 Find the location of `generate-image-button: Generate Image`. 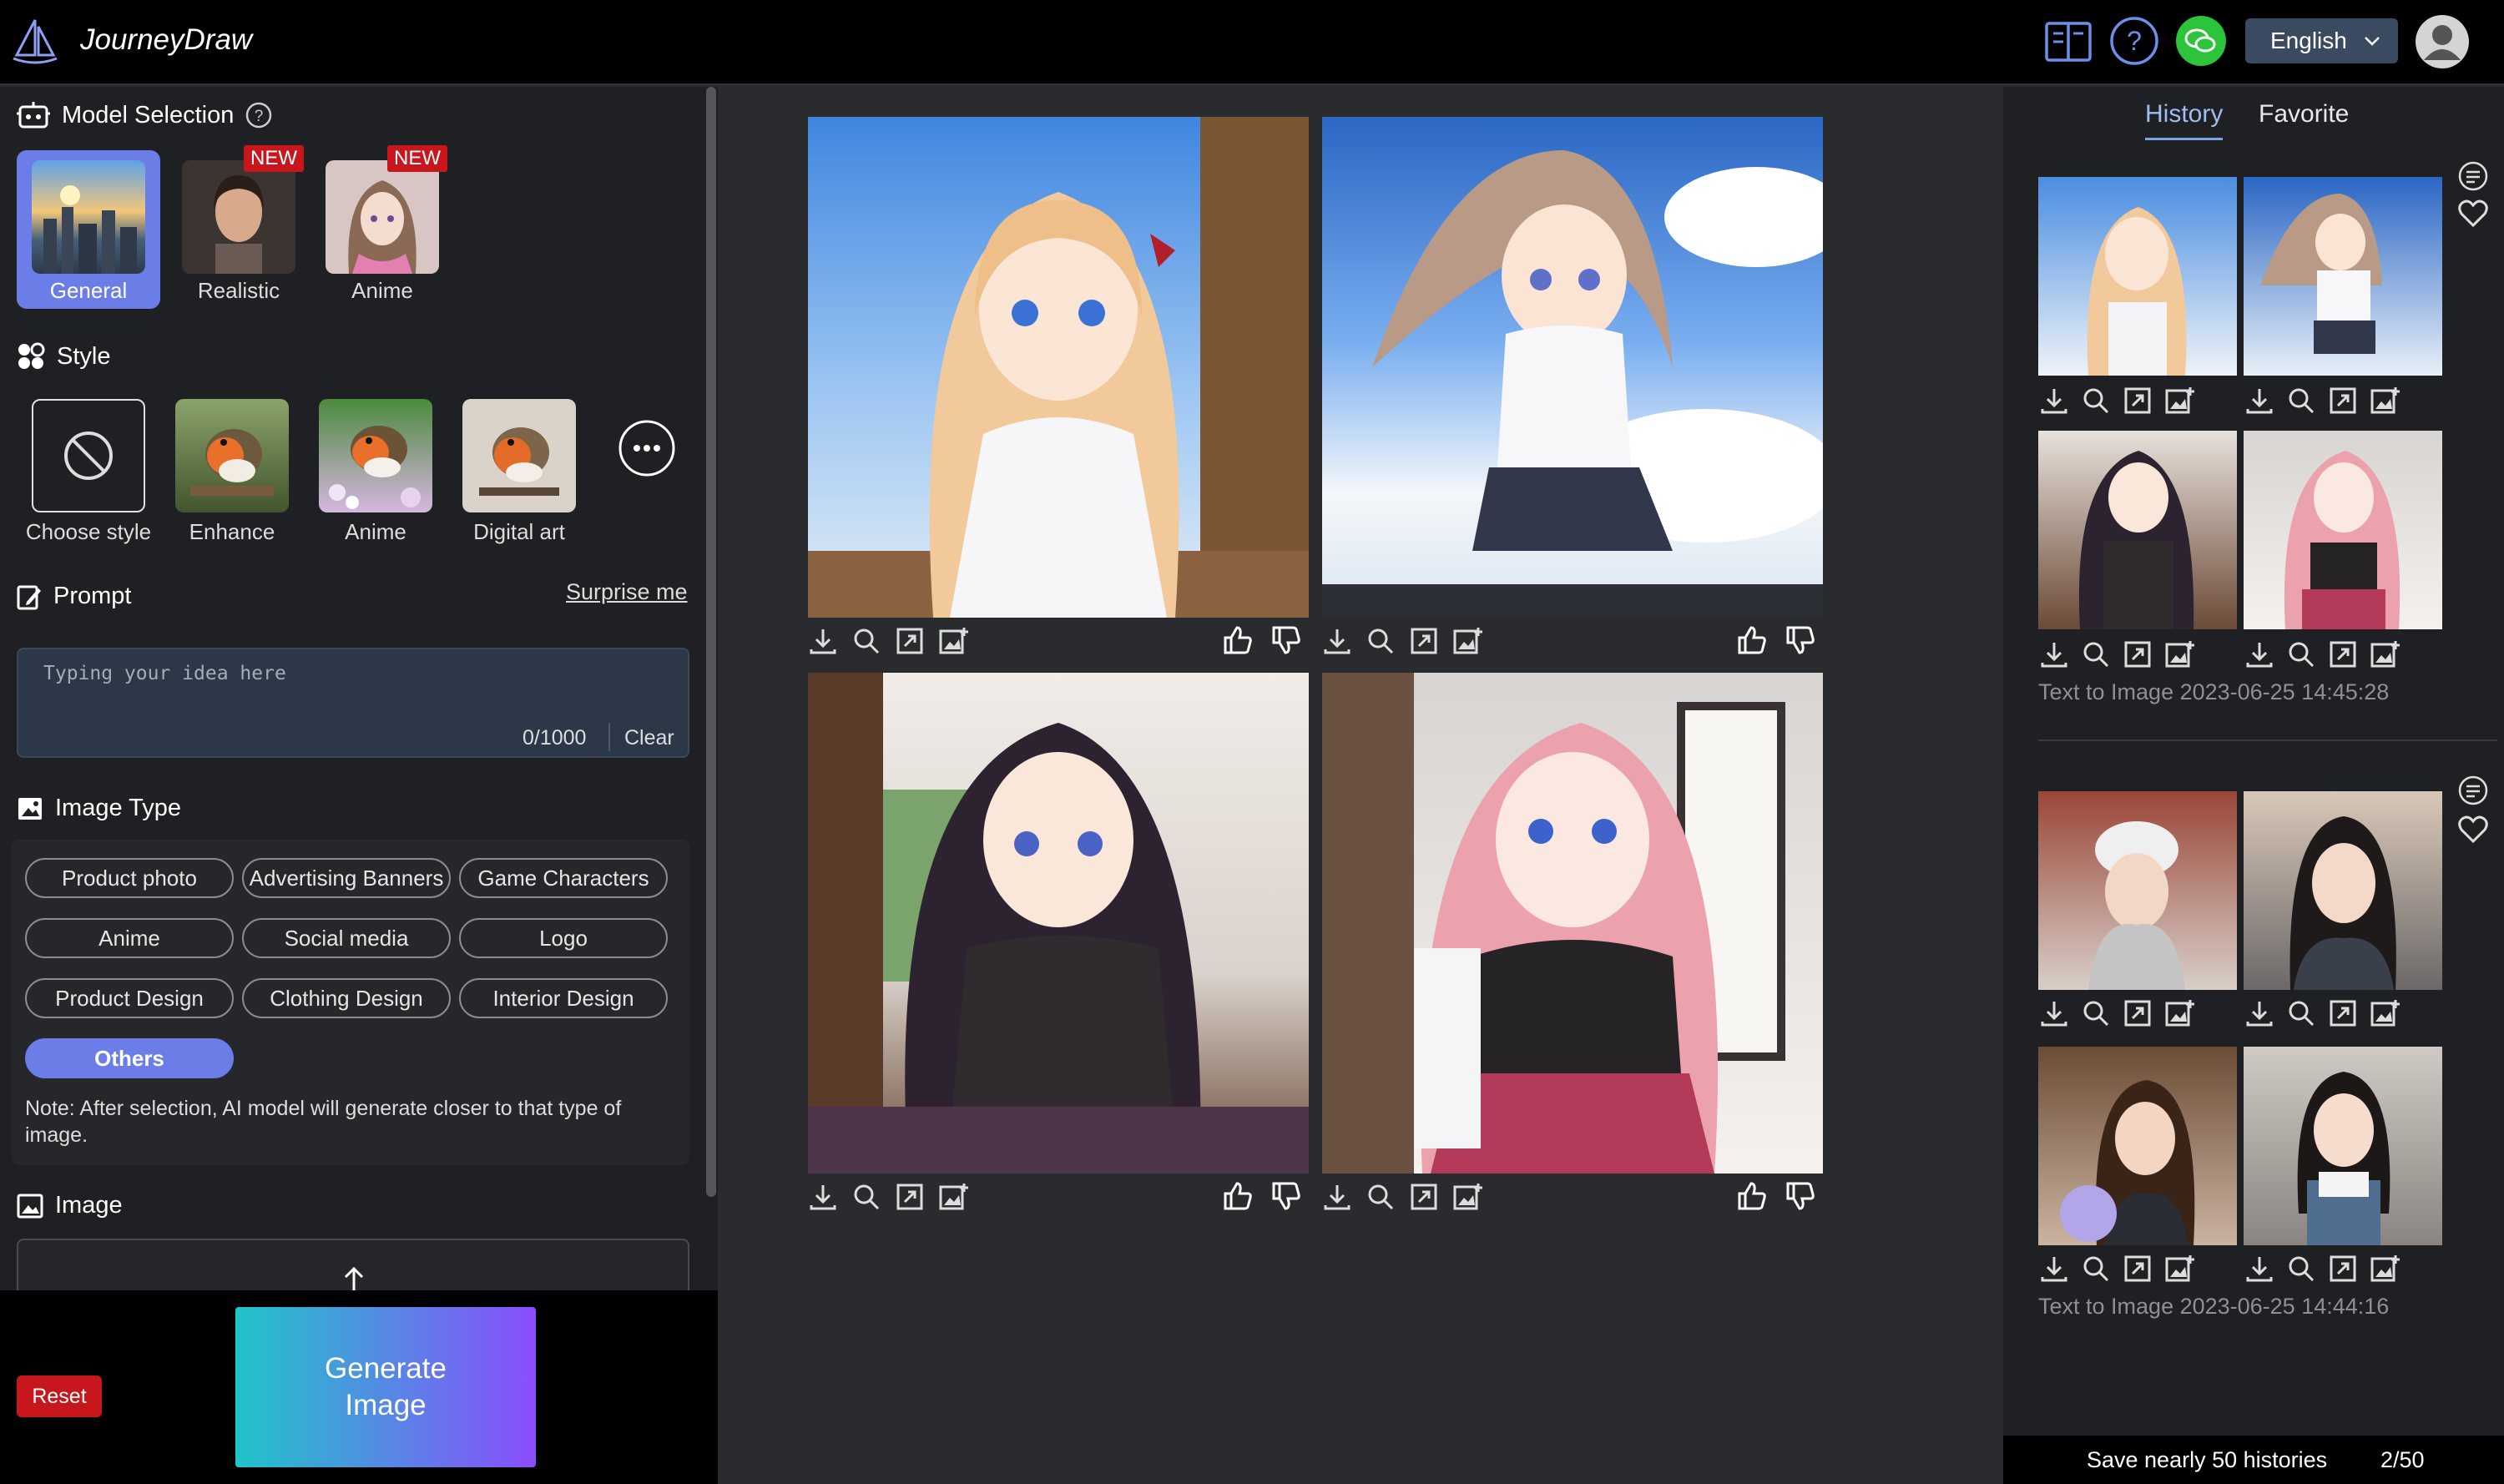

generate-image-button: Generate Image is located at coordinates (385, 1387).